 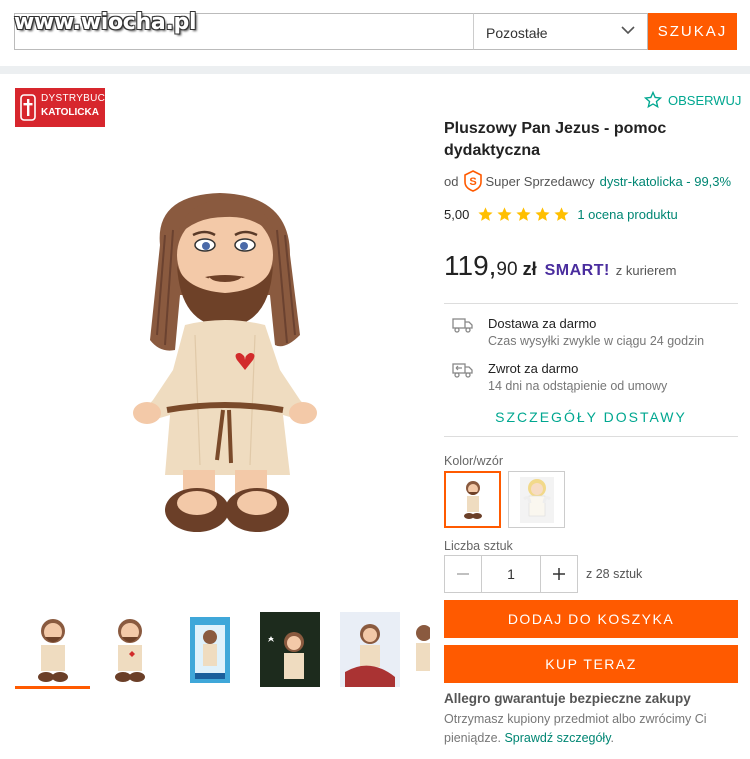 What do you see at coordinates (470, 265) in the screenshot?
I see `price-integer: 119,` at bounding box center [470, 265].